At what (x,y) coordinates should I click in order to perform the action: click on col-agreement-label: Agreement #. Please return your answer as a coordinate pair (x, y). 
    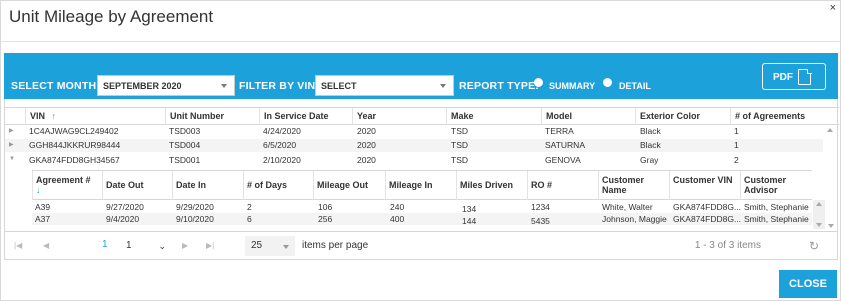
    Looking at the image, I should click on (63, 180).